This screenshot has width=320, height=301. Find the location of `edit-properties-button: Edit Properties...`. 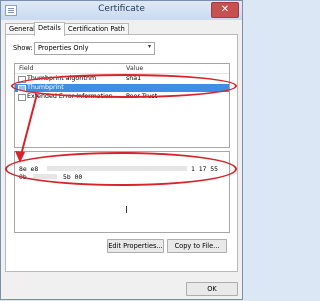

edit-properties-button: Edit Properties... is located at coordinates (135, 246).